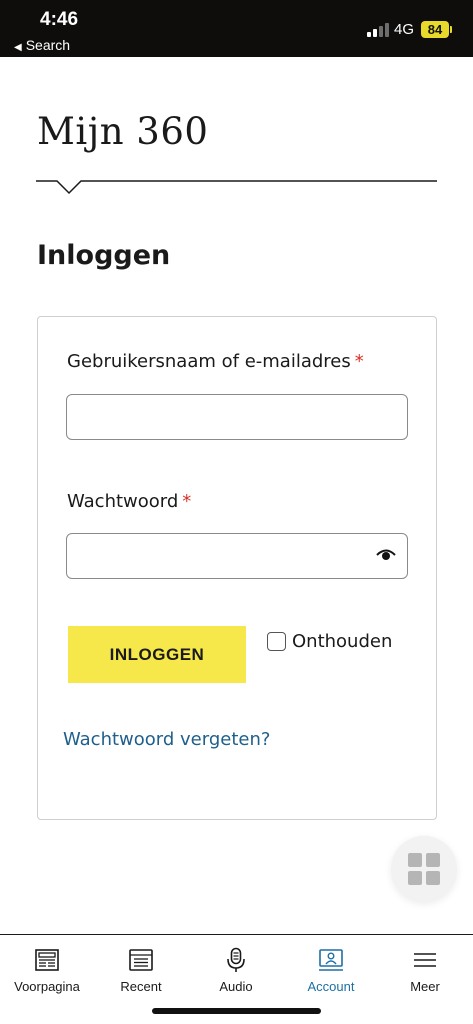  I want to click on tab-label: Audio, so click(236, 986).